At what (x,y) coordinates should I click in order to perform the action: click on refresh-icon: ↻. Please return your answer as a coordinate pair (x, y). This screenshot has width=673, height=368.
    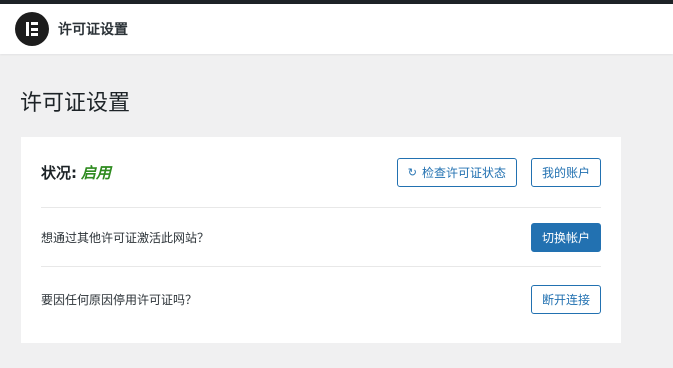
    Looking at the image, I should click on (412, 172).